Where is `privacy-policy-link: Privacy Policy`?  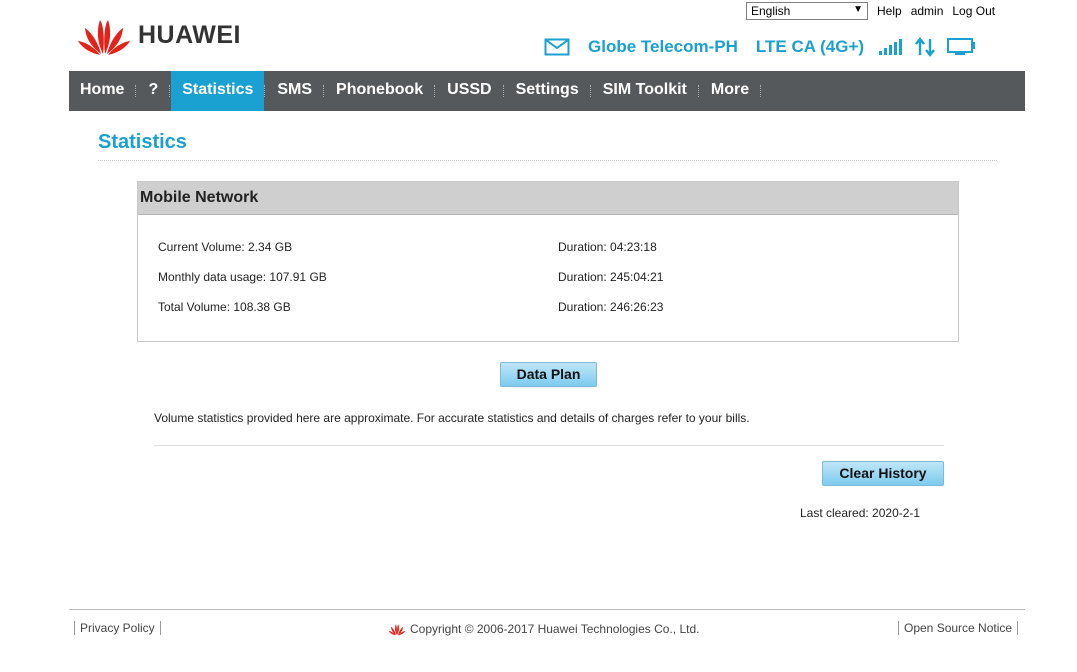 privacy-policy-link: Privacy Policy is located at coordinates (117, 628).